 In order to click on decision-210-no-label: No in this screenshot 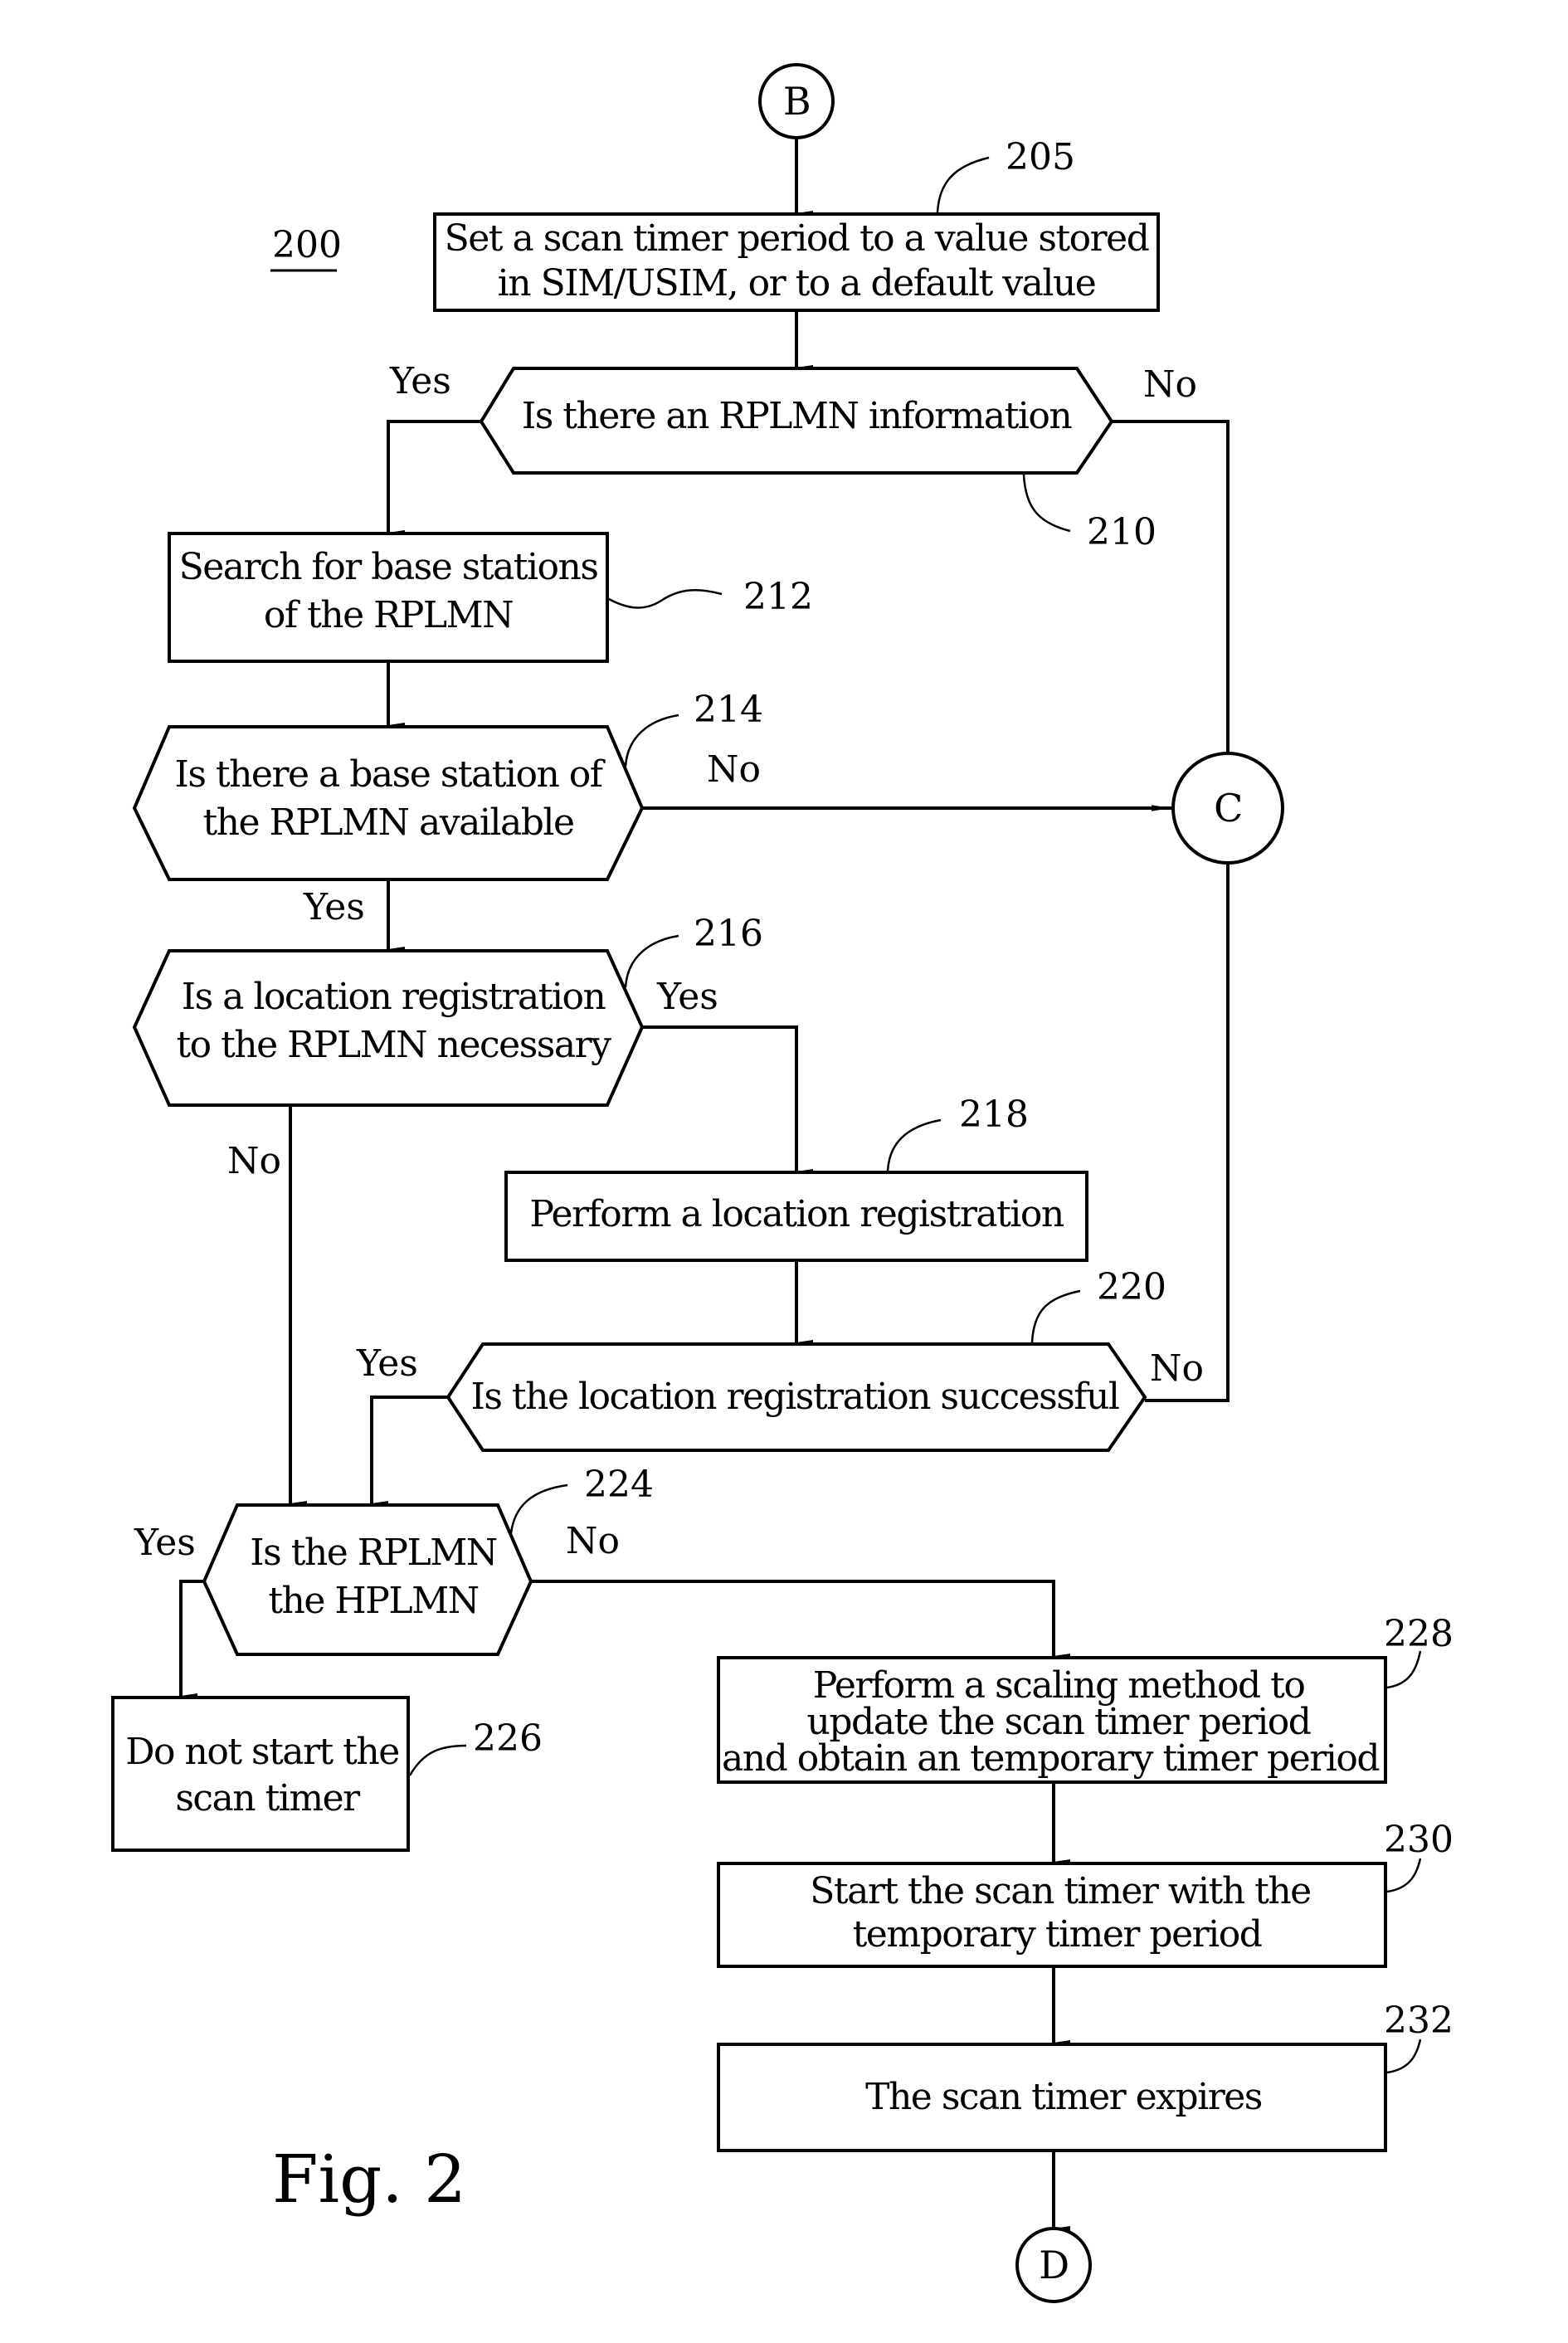, I will do `click(1170, 384)`.